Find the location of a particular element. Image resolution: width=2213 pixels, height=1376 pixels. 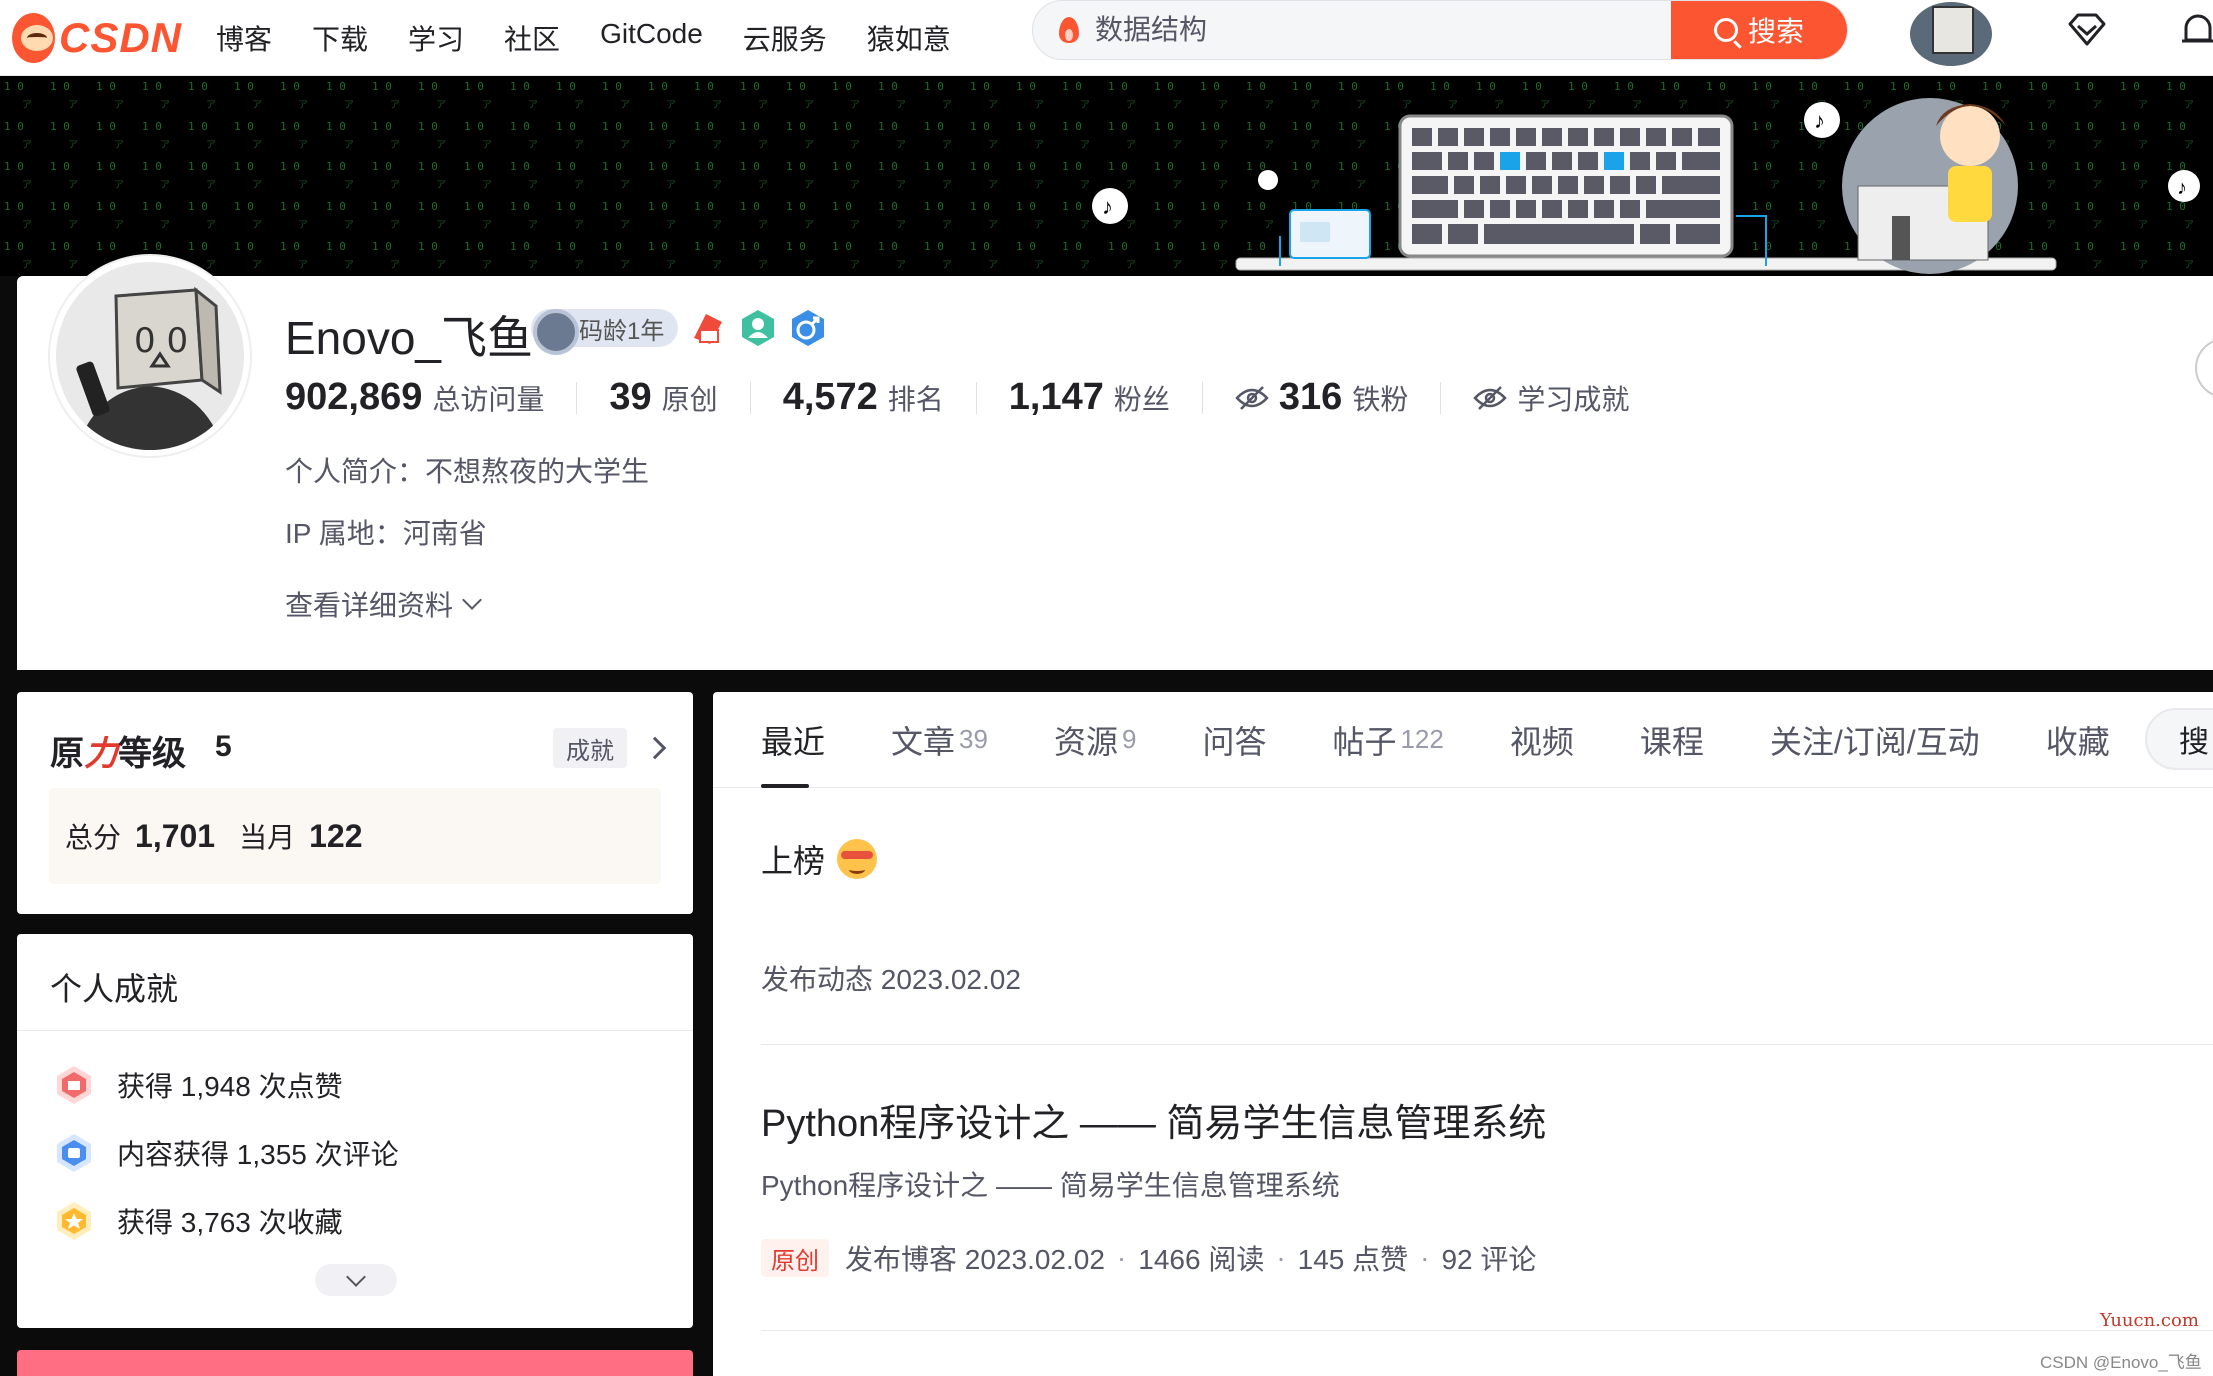

code-age-badge: 码龄1年 is located at coordinates (605, 332).